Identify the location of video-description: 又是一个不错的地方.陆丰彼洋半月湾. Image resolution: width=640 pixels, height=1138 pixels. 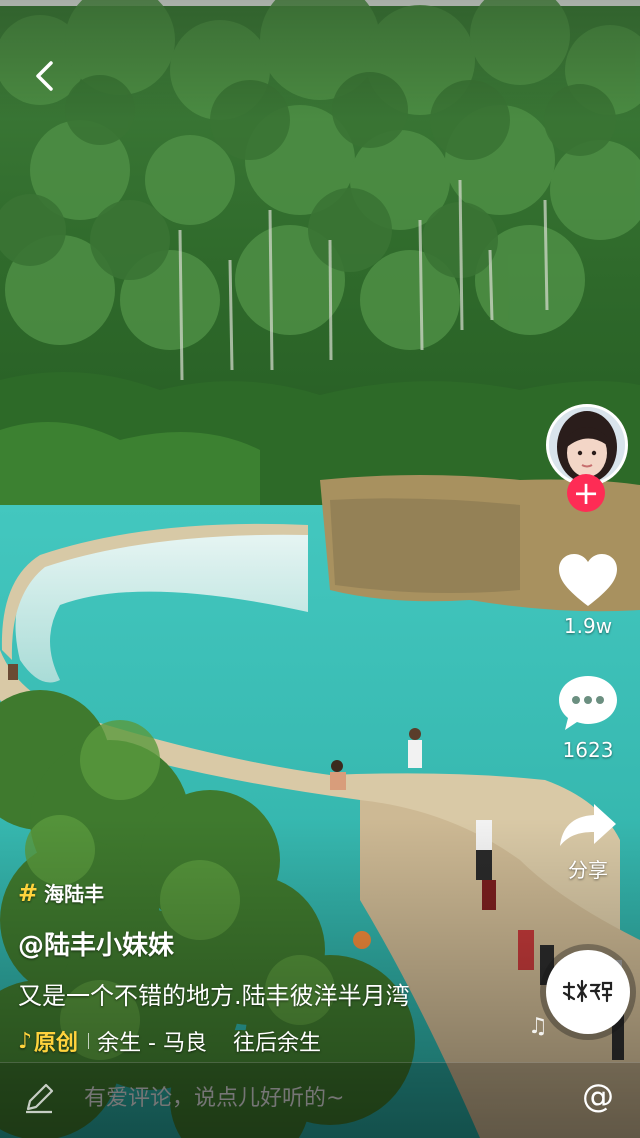
(214, 996).